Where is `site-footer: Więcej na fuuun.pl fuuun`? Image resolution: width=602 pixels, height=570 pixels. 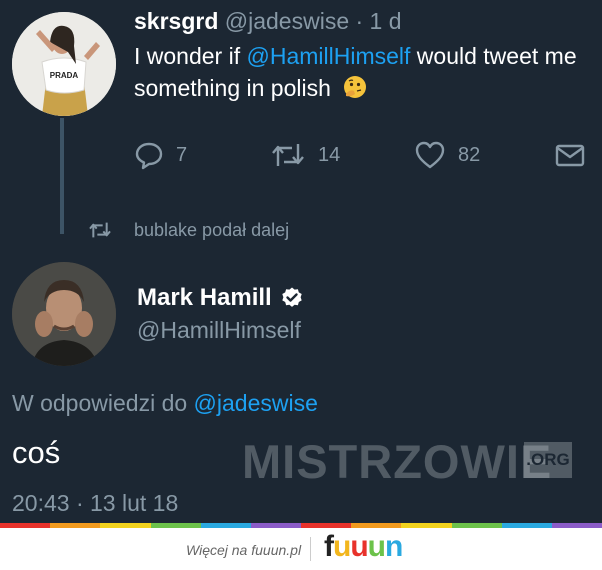 site-footer: Więcej na fuuun.pl fuuun is located at coordinates (301, 549).